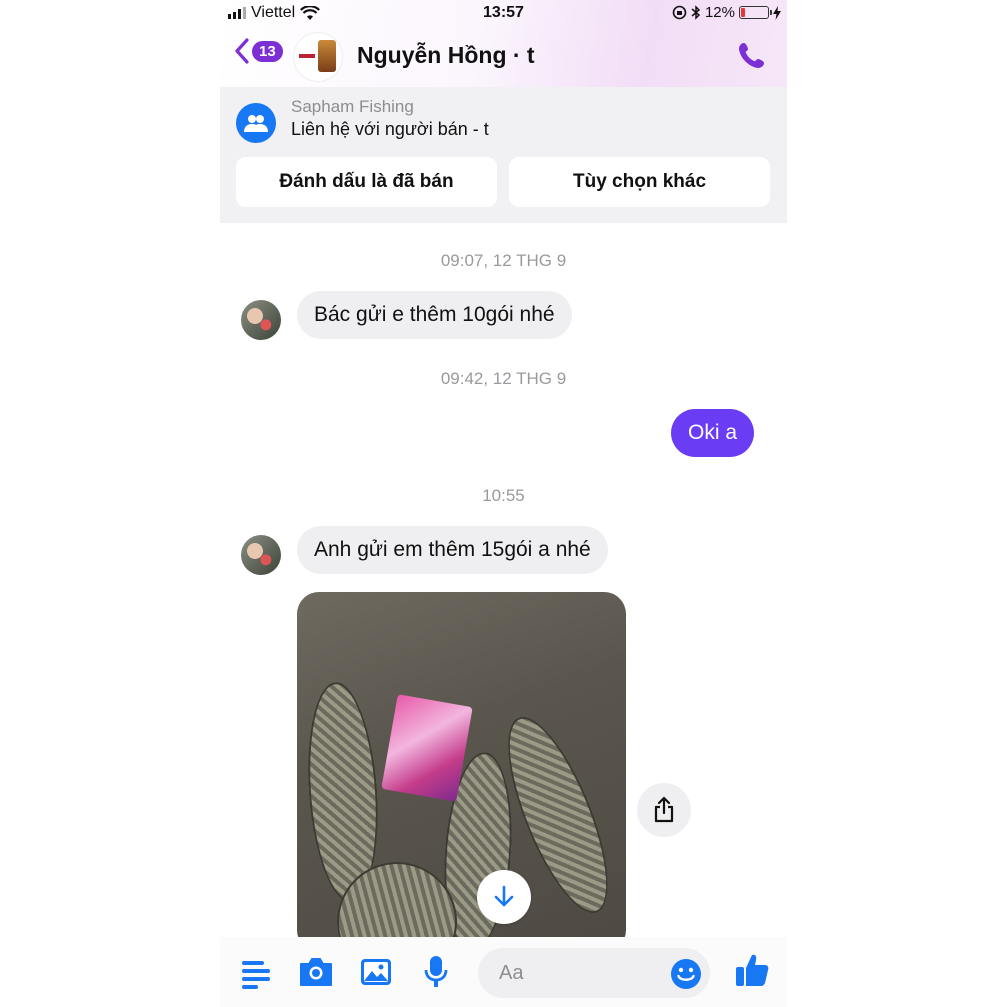 This screenshot has height=1007, width=1007. I want to click on more-options-button: Tùy chọn khác, so click(639, 182).